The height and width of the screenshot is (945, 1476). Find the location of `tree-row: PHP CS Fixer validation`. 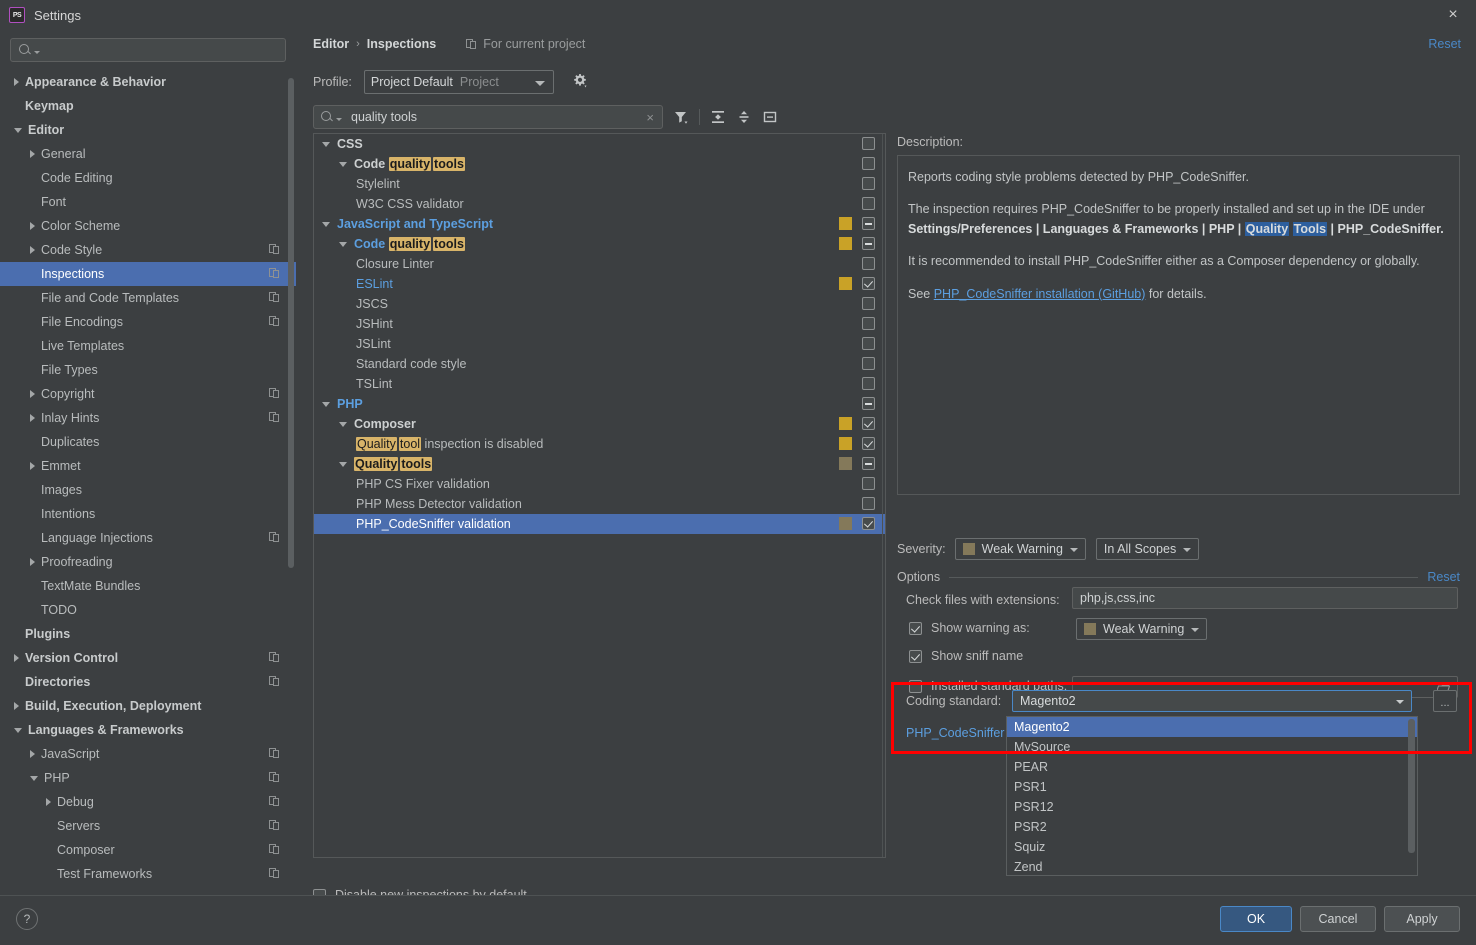

tree-row: PHP CS Fixer validation is located at coordinates (599, 484).